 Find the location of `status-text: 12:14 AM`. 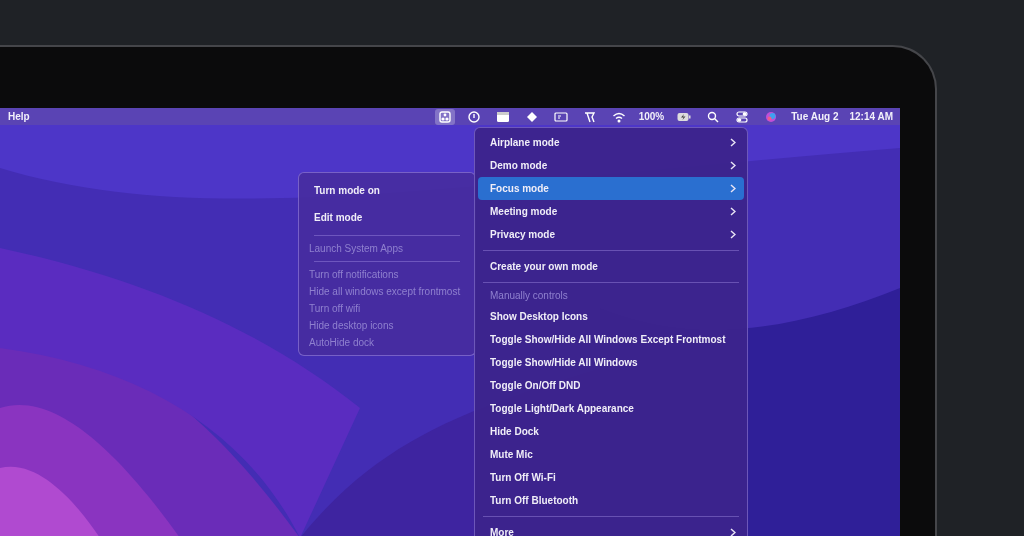

status-text: 12:14 AM is located at coordinates (871, 116).